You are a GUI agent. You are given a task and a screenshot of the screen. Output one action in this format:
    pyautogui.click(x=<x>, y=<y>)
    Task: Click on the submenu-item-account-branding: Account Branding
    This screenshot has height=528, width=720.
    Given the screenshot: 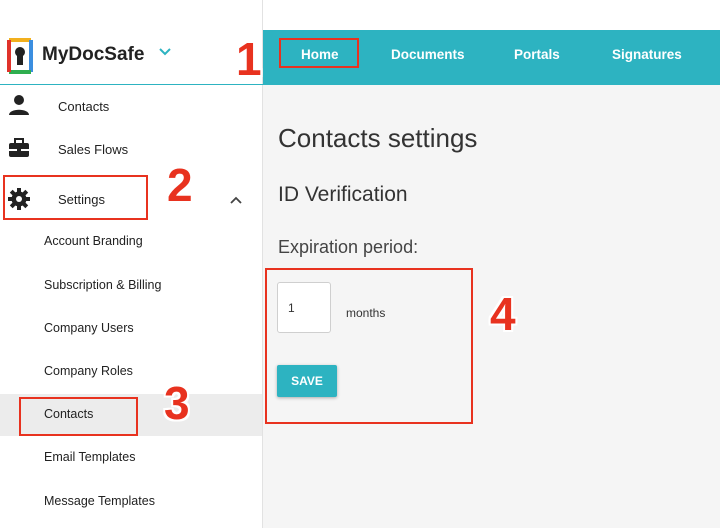 What is the action you would take?
    pyautogui.click(x=131, y=242)
    